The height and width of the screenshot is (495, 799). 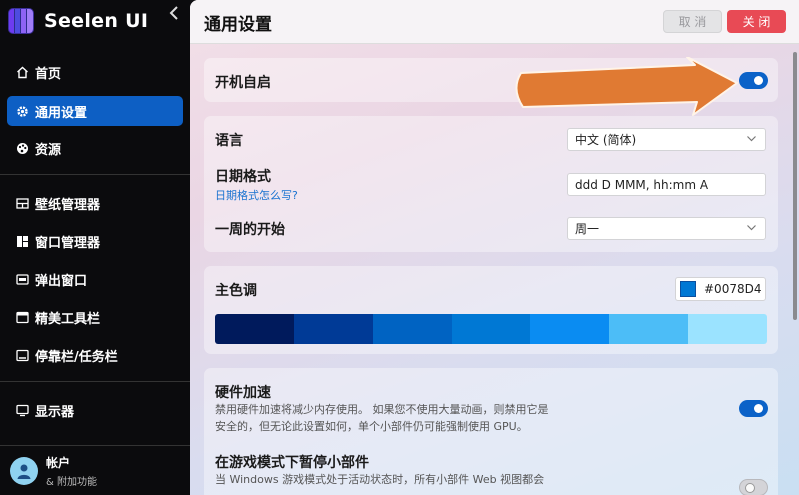 What do you see at coordinates (22, 111) in the screenshot?
I see `gear-icon` at bounding box center [22, 111].